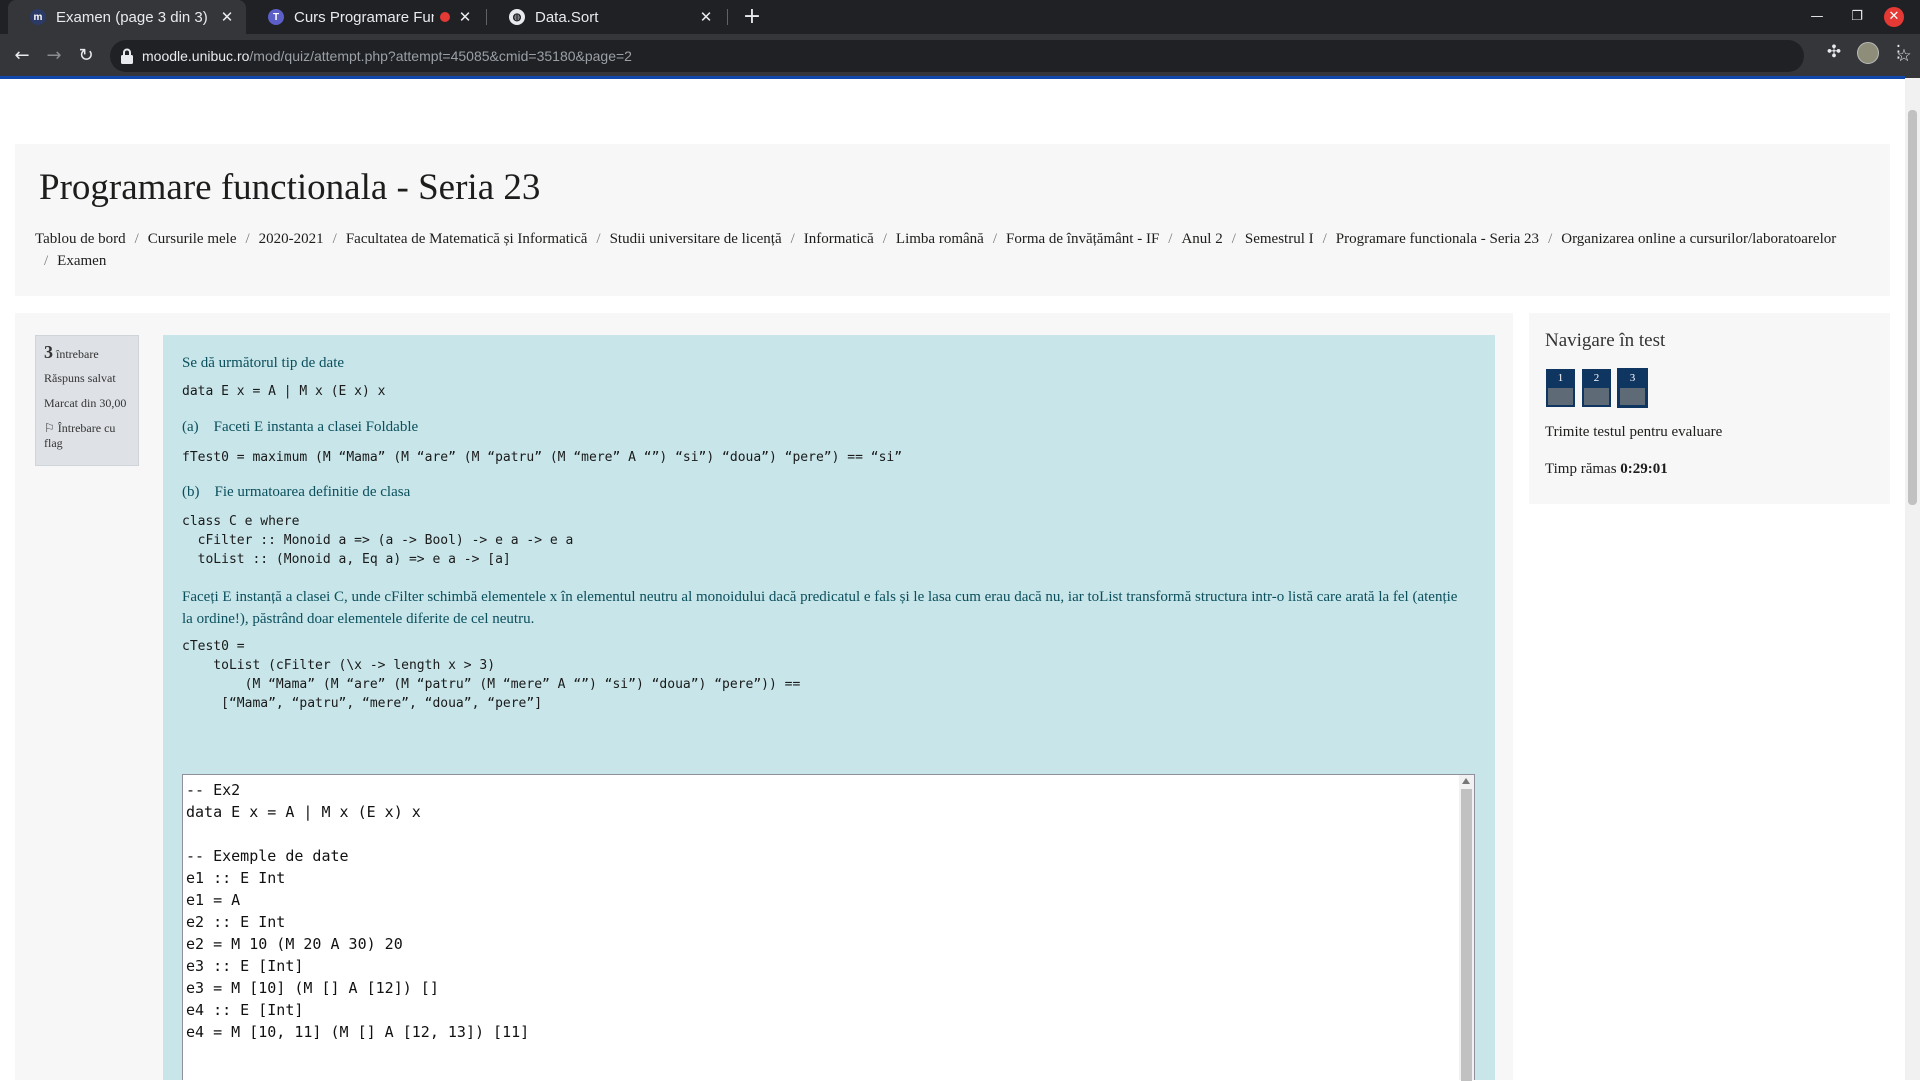  What do you see at coordinates (606, 17) in the screenshot?
I see `tab-data-sort: ◍ Data.Sort ✕` at bounding box center [606, 17].